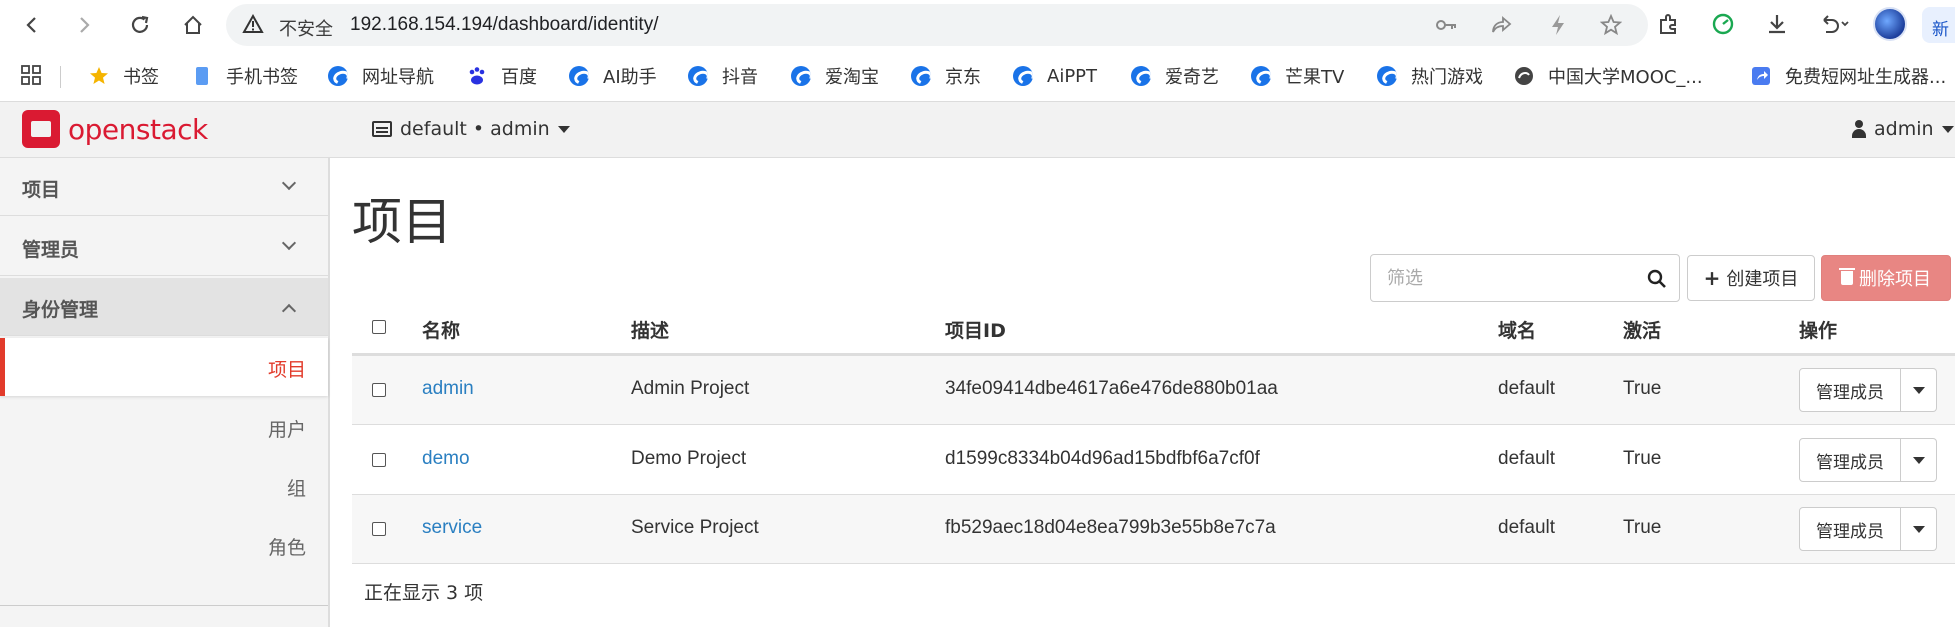 The height and width of the screenshot is (627, 1955). Describe the element at coordinates (164, 545) in the screenshot. I see `sidebar-item-roles: 角色` at that location.